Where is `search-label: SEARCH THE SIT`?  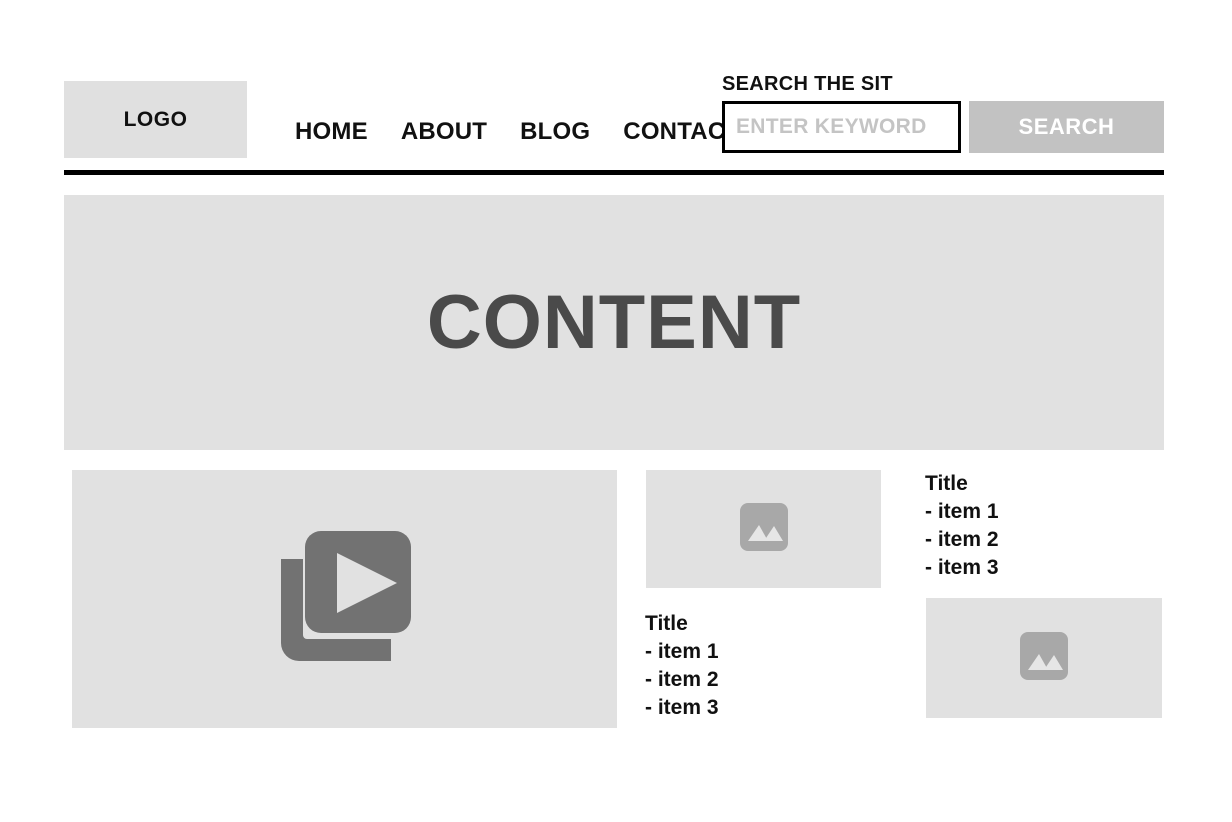 search-label: SEARCH THE SIT is located at coordinates (807, 84).